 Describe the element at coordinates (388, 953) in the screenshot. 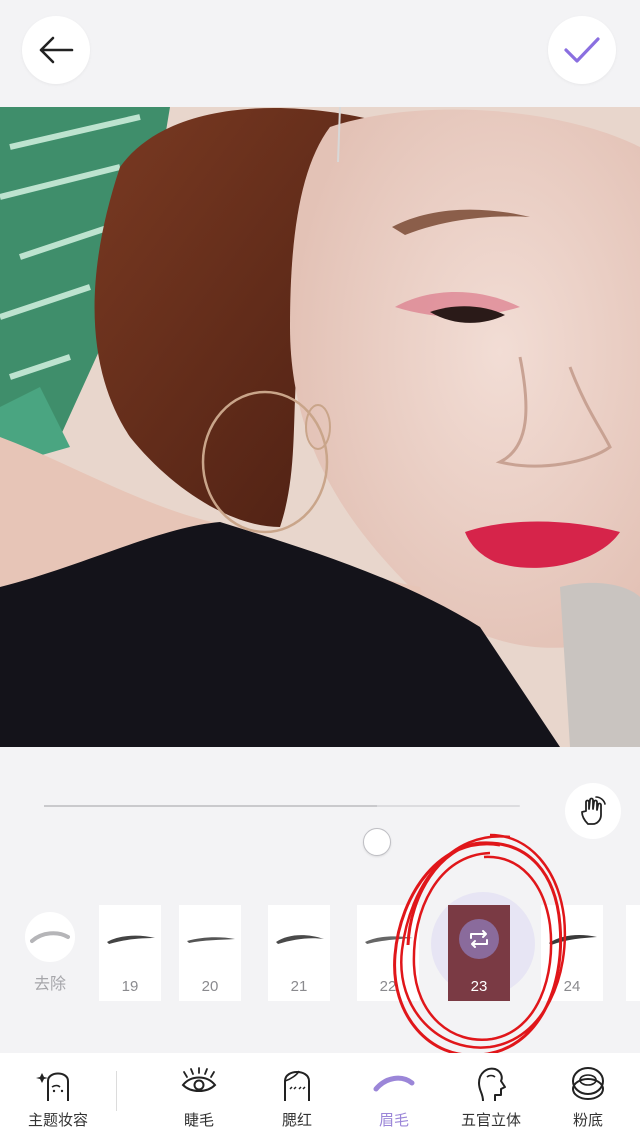

I see `eyebrow-style-22: 22` at that location.